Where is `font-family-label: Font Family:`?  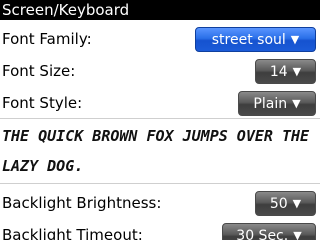
font-family-label: Font Family: is located at coordinates (47, 39).